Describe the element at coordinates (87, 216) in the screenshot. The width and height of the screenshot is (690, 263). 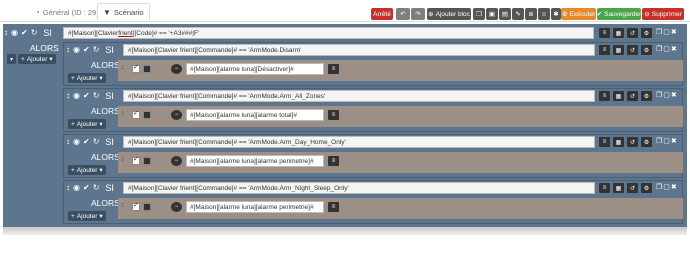
I see `block4-ajouter-button: + Ajouter ▾` at that location.